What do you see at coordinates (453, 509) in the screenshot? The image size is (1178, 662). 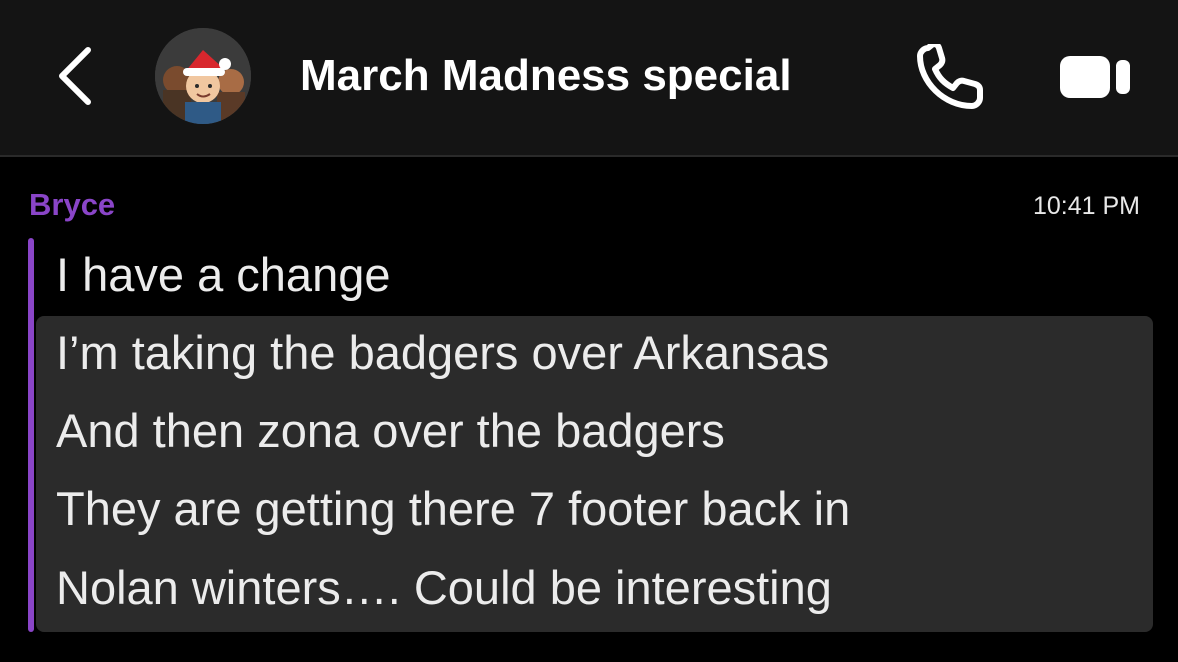 I see `message-line: They are getting there 7 footer back in` at bounding box center [453, 509].